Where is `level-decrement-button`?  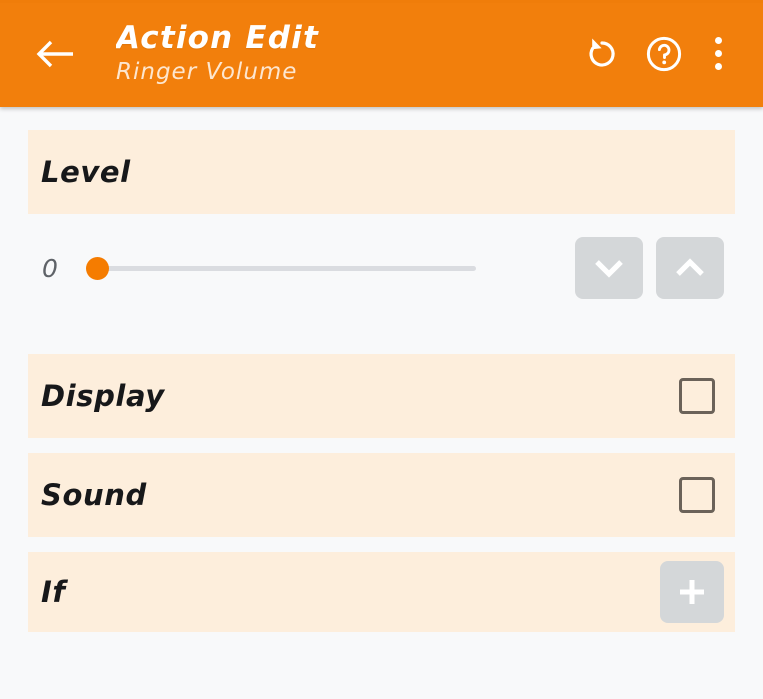
level-decrement-button is located at coordinates (609, 268).